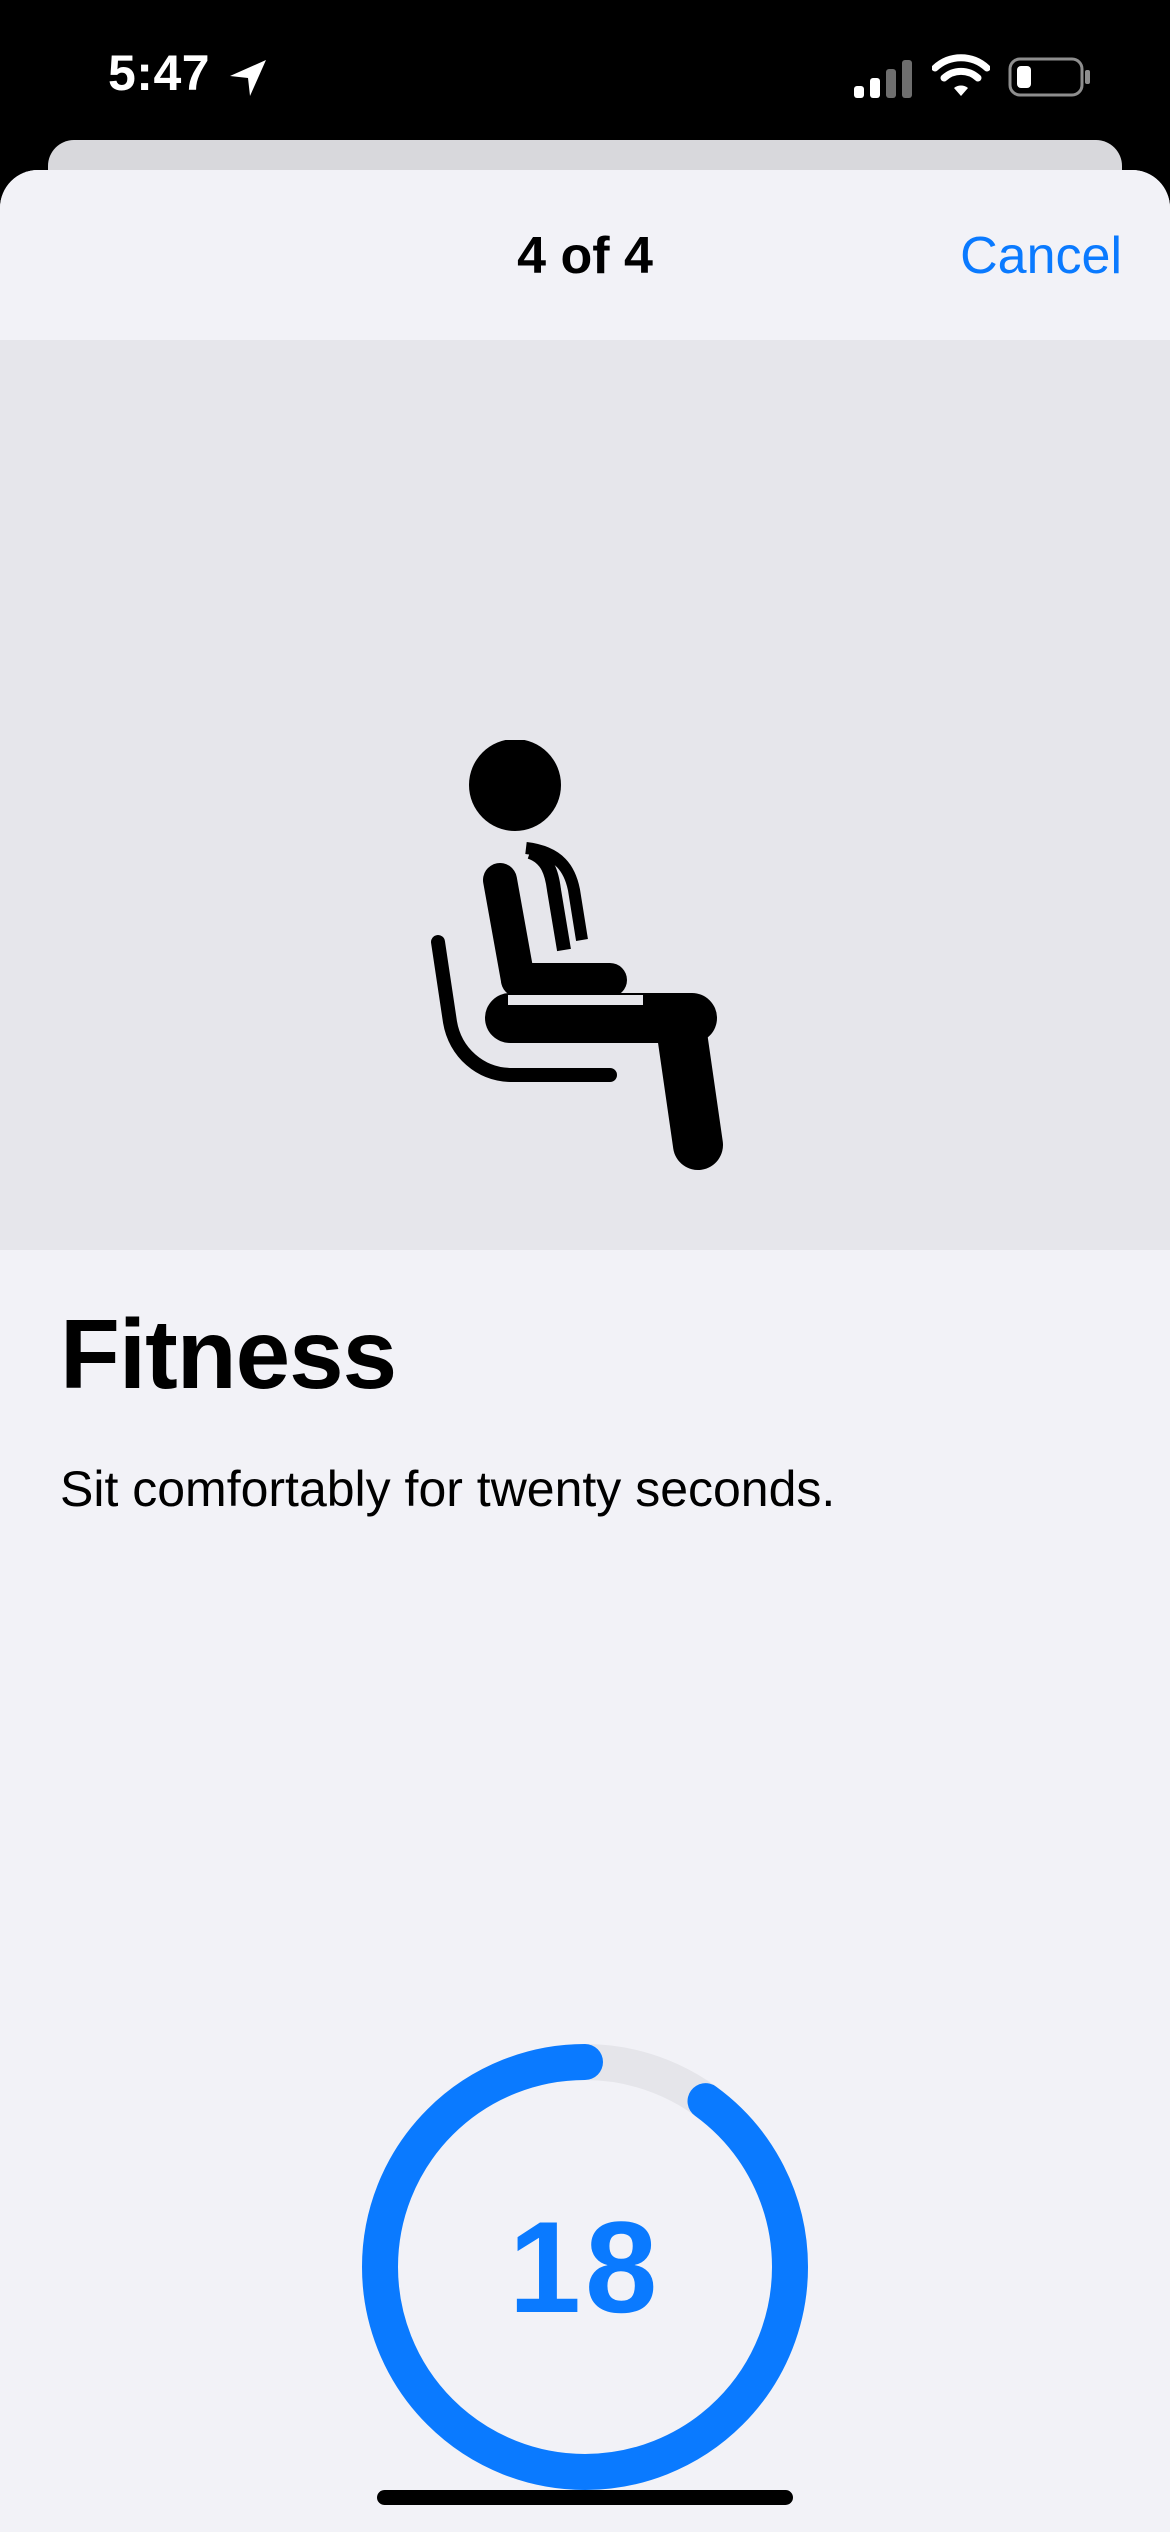  Describe the element at coordinates (448, 1489) in the screenshot. I see `instruction-text: Sit comfortably for twenty seconds.` at that location.